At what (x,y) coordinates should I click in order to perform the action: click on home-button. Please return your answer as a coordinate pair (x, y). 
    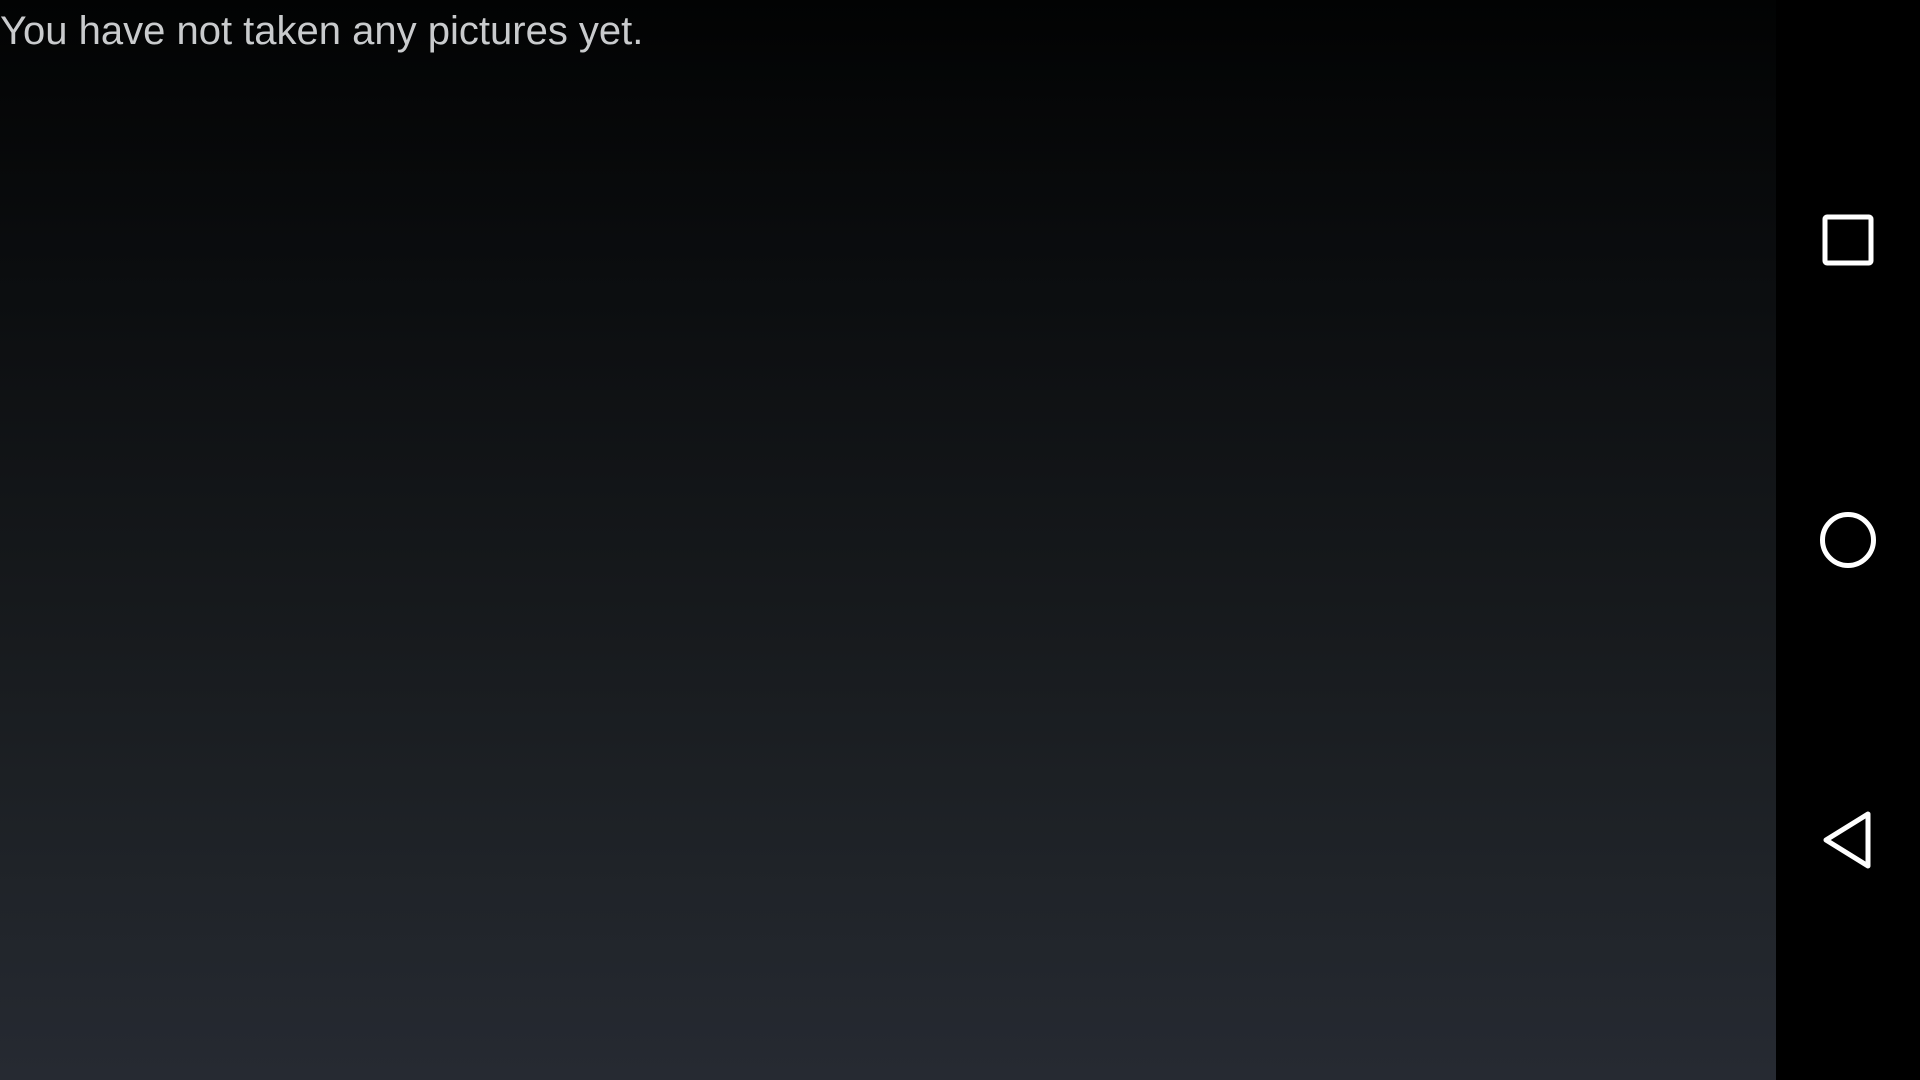
    Looking at the image, I should click on (1848, 540).